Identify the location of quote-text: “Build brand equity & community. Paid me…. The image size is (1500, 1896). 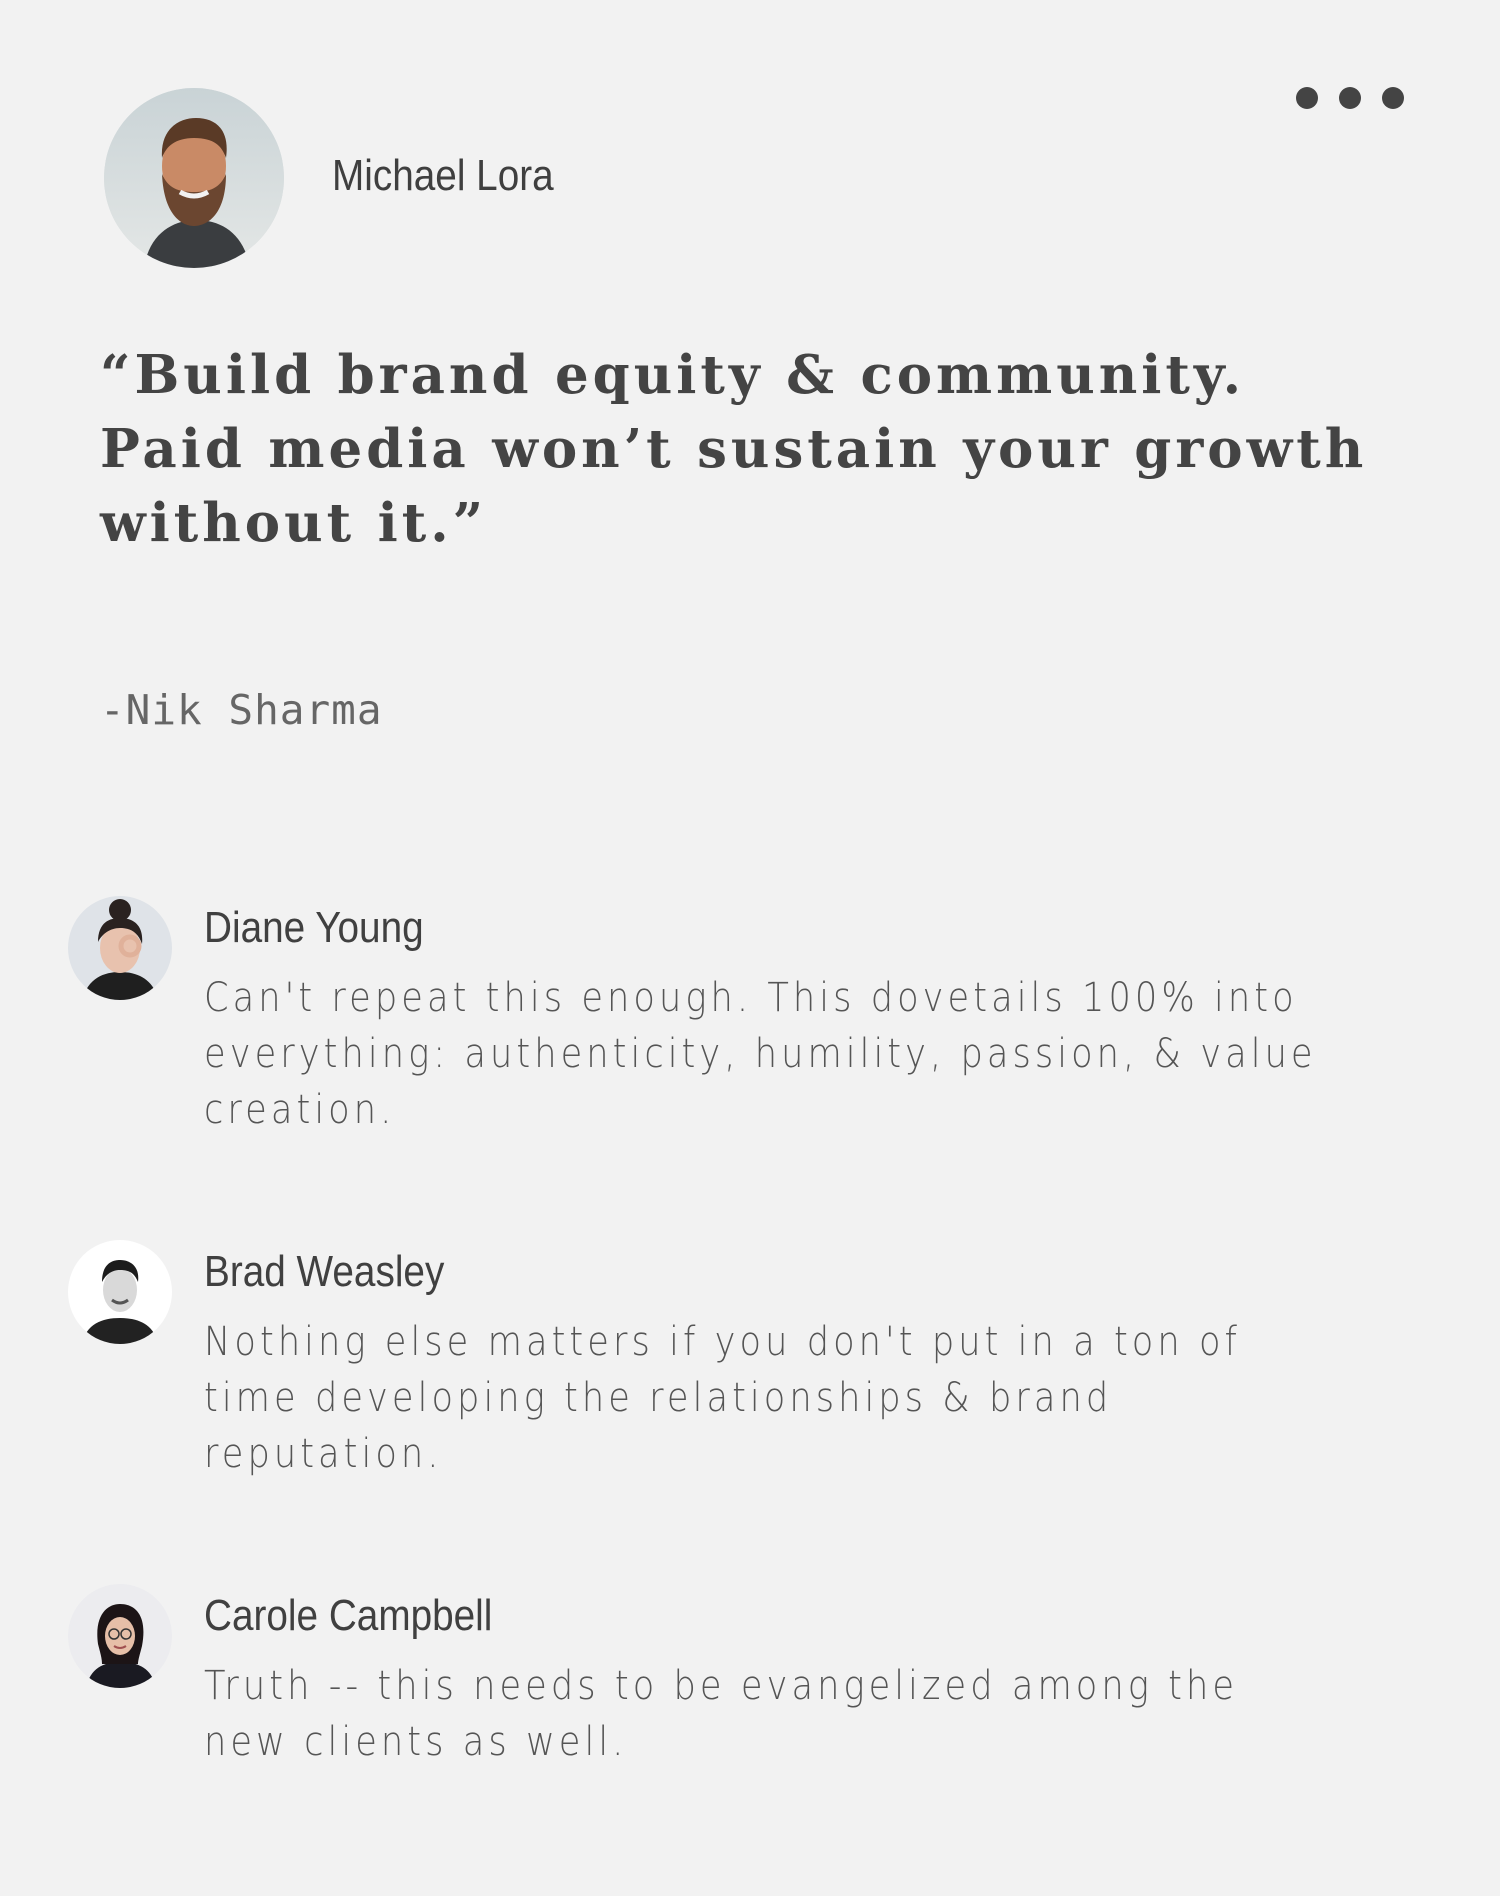
(734, 449).